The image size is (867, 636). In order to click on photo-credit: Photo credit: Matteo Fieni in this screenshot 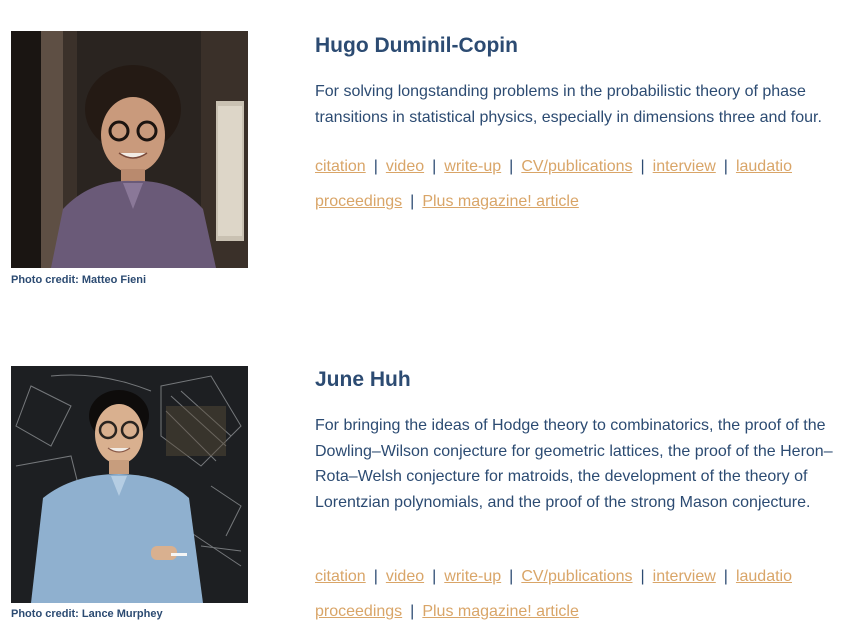, I will do `click(79, 280)`.